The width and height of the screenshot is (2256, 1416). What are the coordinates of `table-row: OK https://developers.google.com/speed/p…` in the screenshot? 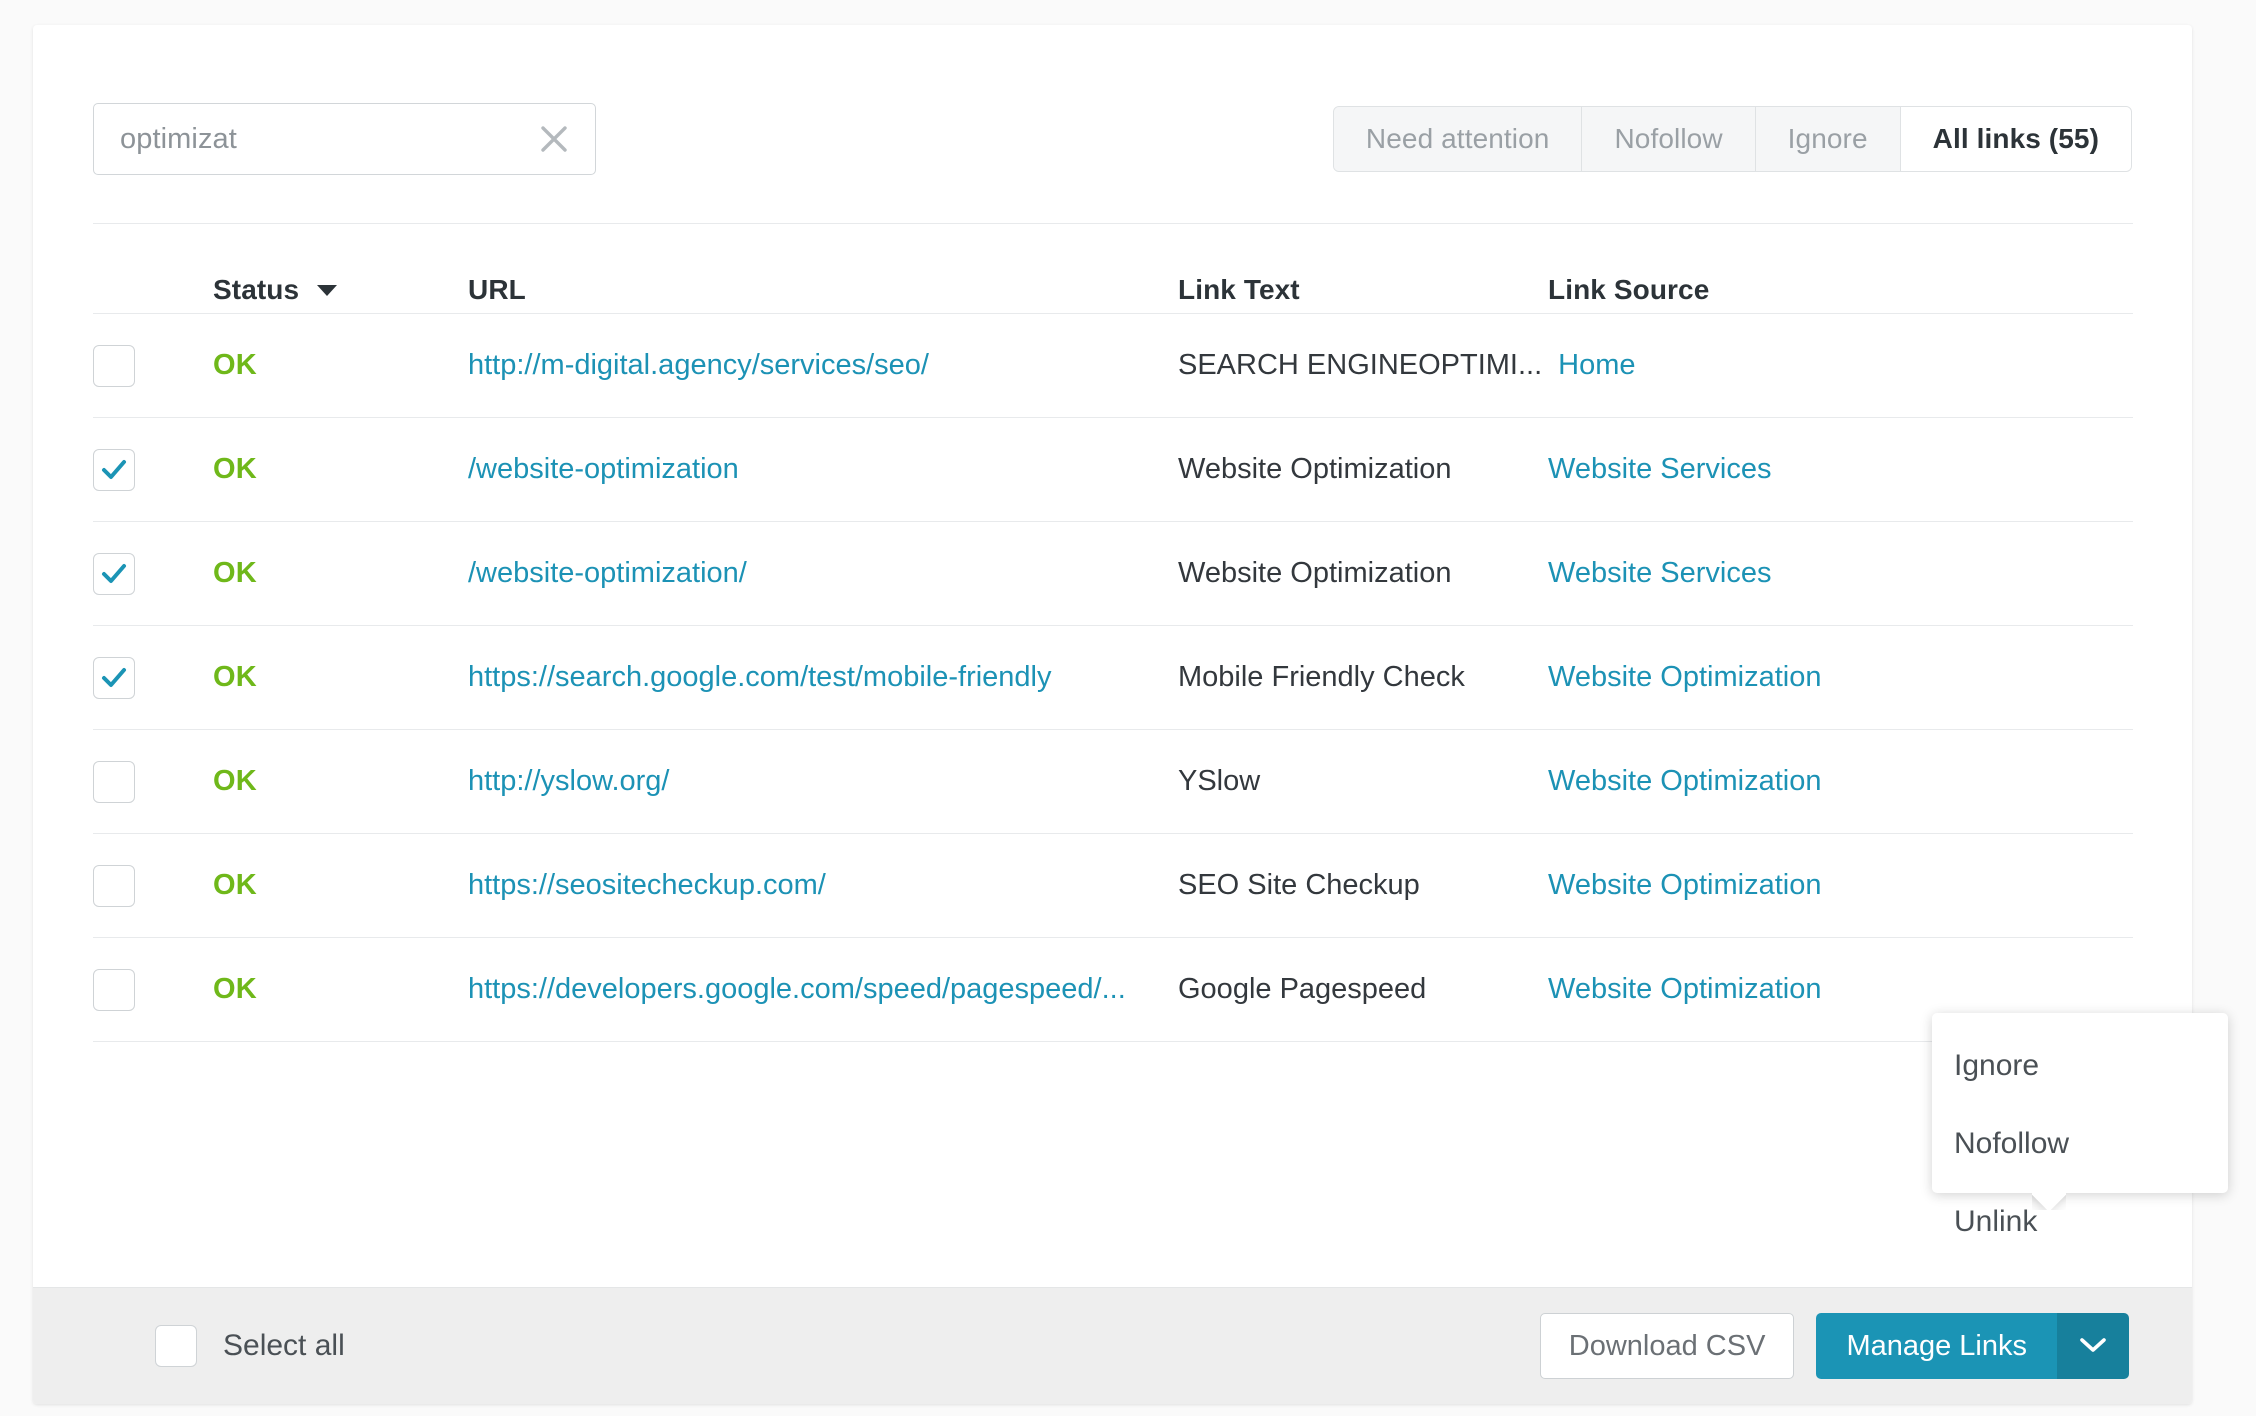 It's located at (1113, 990).